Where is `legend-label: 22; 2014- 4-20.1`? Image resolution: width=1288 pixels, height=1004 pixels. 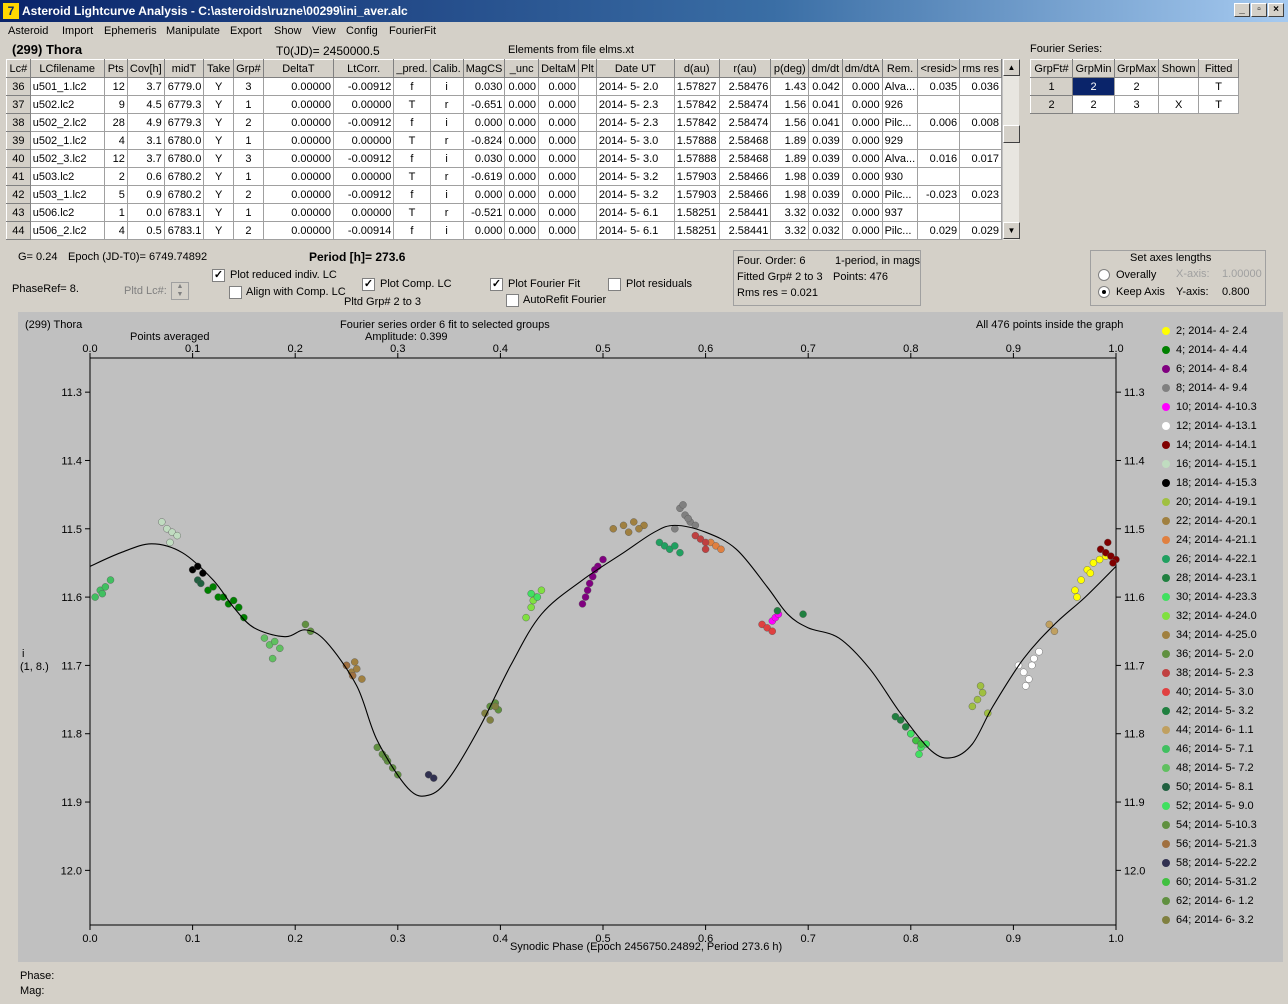
legend-label: 22; 2014- 4-20.1 is located at coordinates (1216, 521).